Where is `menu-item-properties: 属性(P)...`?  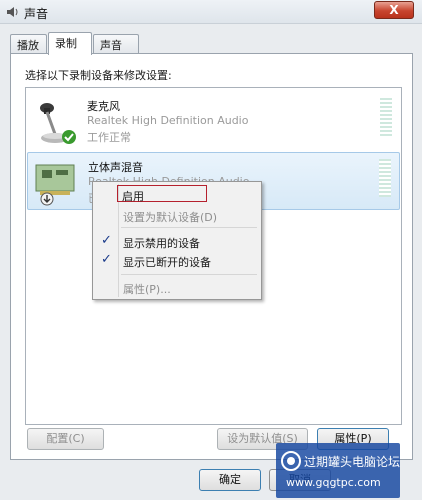
menu-item-properties: 属性(P)... is located at coordinates (177, 287).